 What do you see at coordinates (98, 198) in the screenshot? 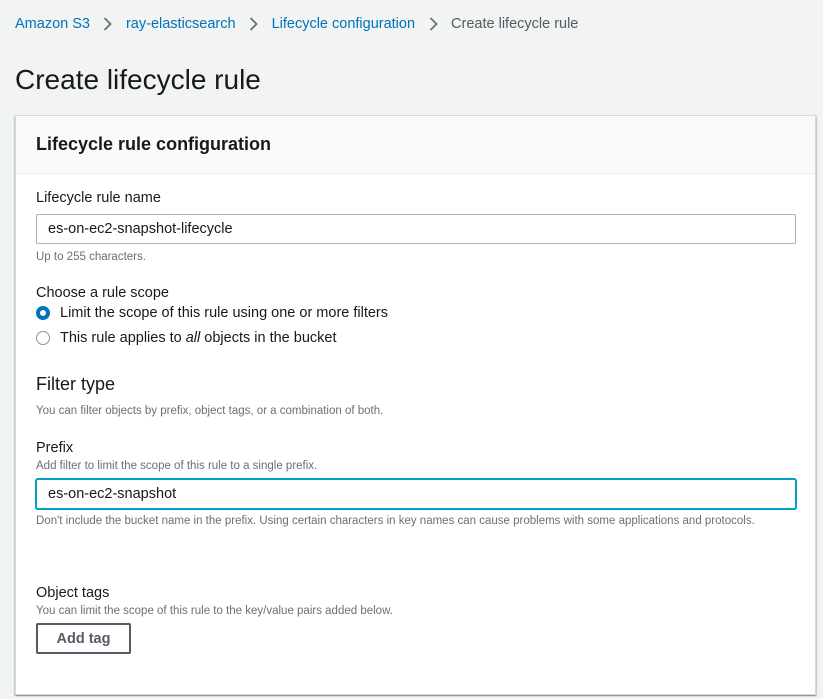
I see `rule-name-label: Lifecycle rule name` at bounding box center [98, 198].